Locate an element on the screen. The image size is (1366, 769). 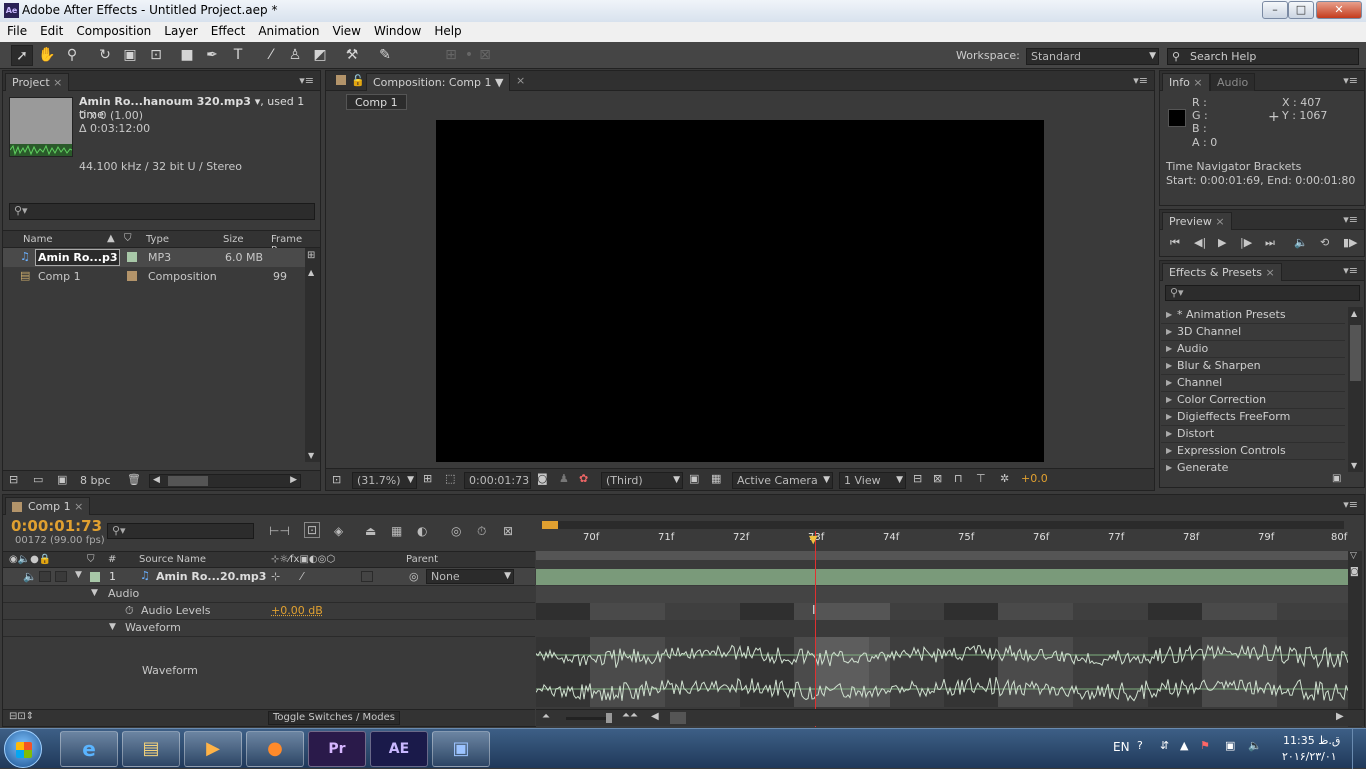
exposure-icon: ✲ is located at coordinates (1004, 478).